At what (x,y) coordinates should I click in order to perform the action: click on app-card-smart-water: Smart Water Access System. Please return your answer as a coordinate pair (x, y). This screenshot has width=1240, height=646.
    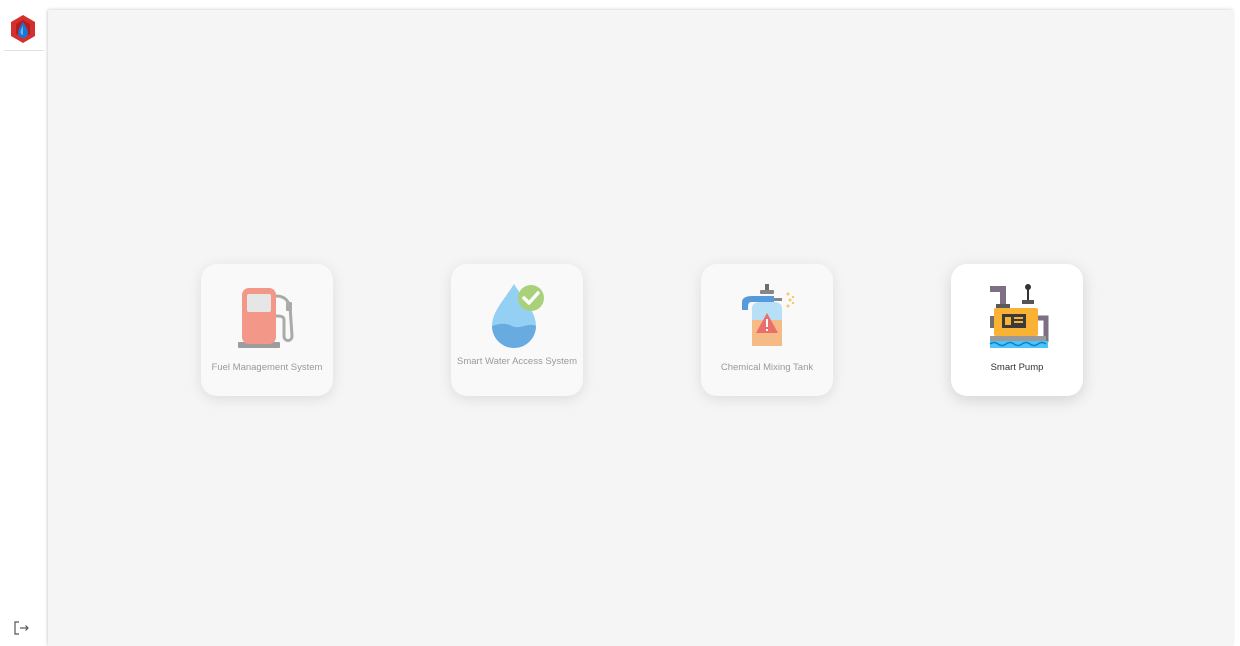
    Looking at the image, I should click on (517, 330).